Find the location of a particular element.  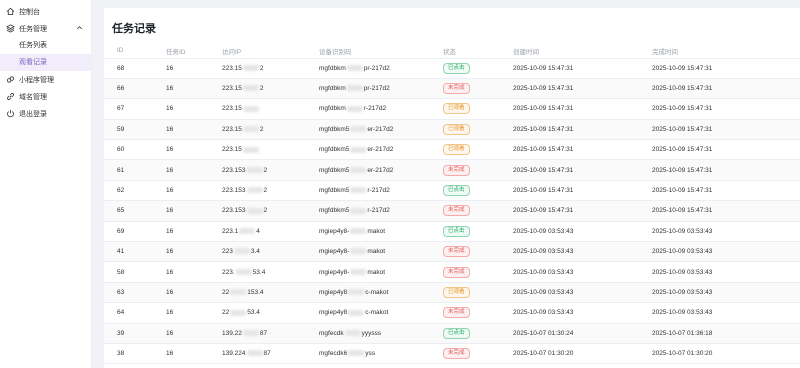

column-header-device: 设备识别码 is located at coordinates (368, 51).